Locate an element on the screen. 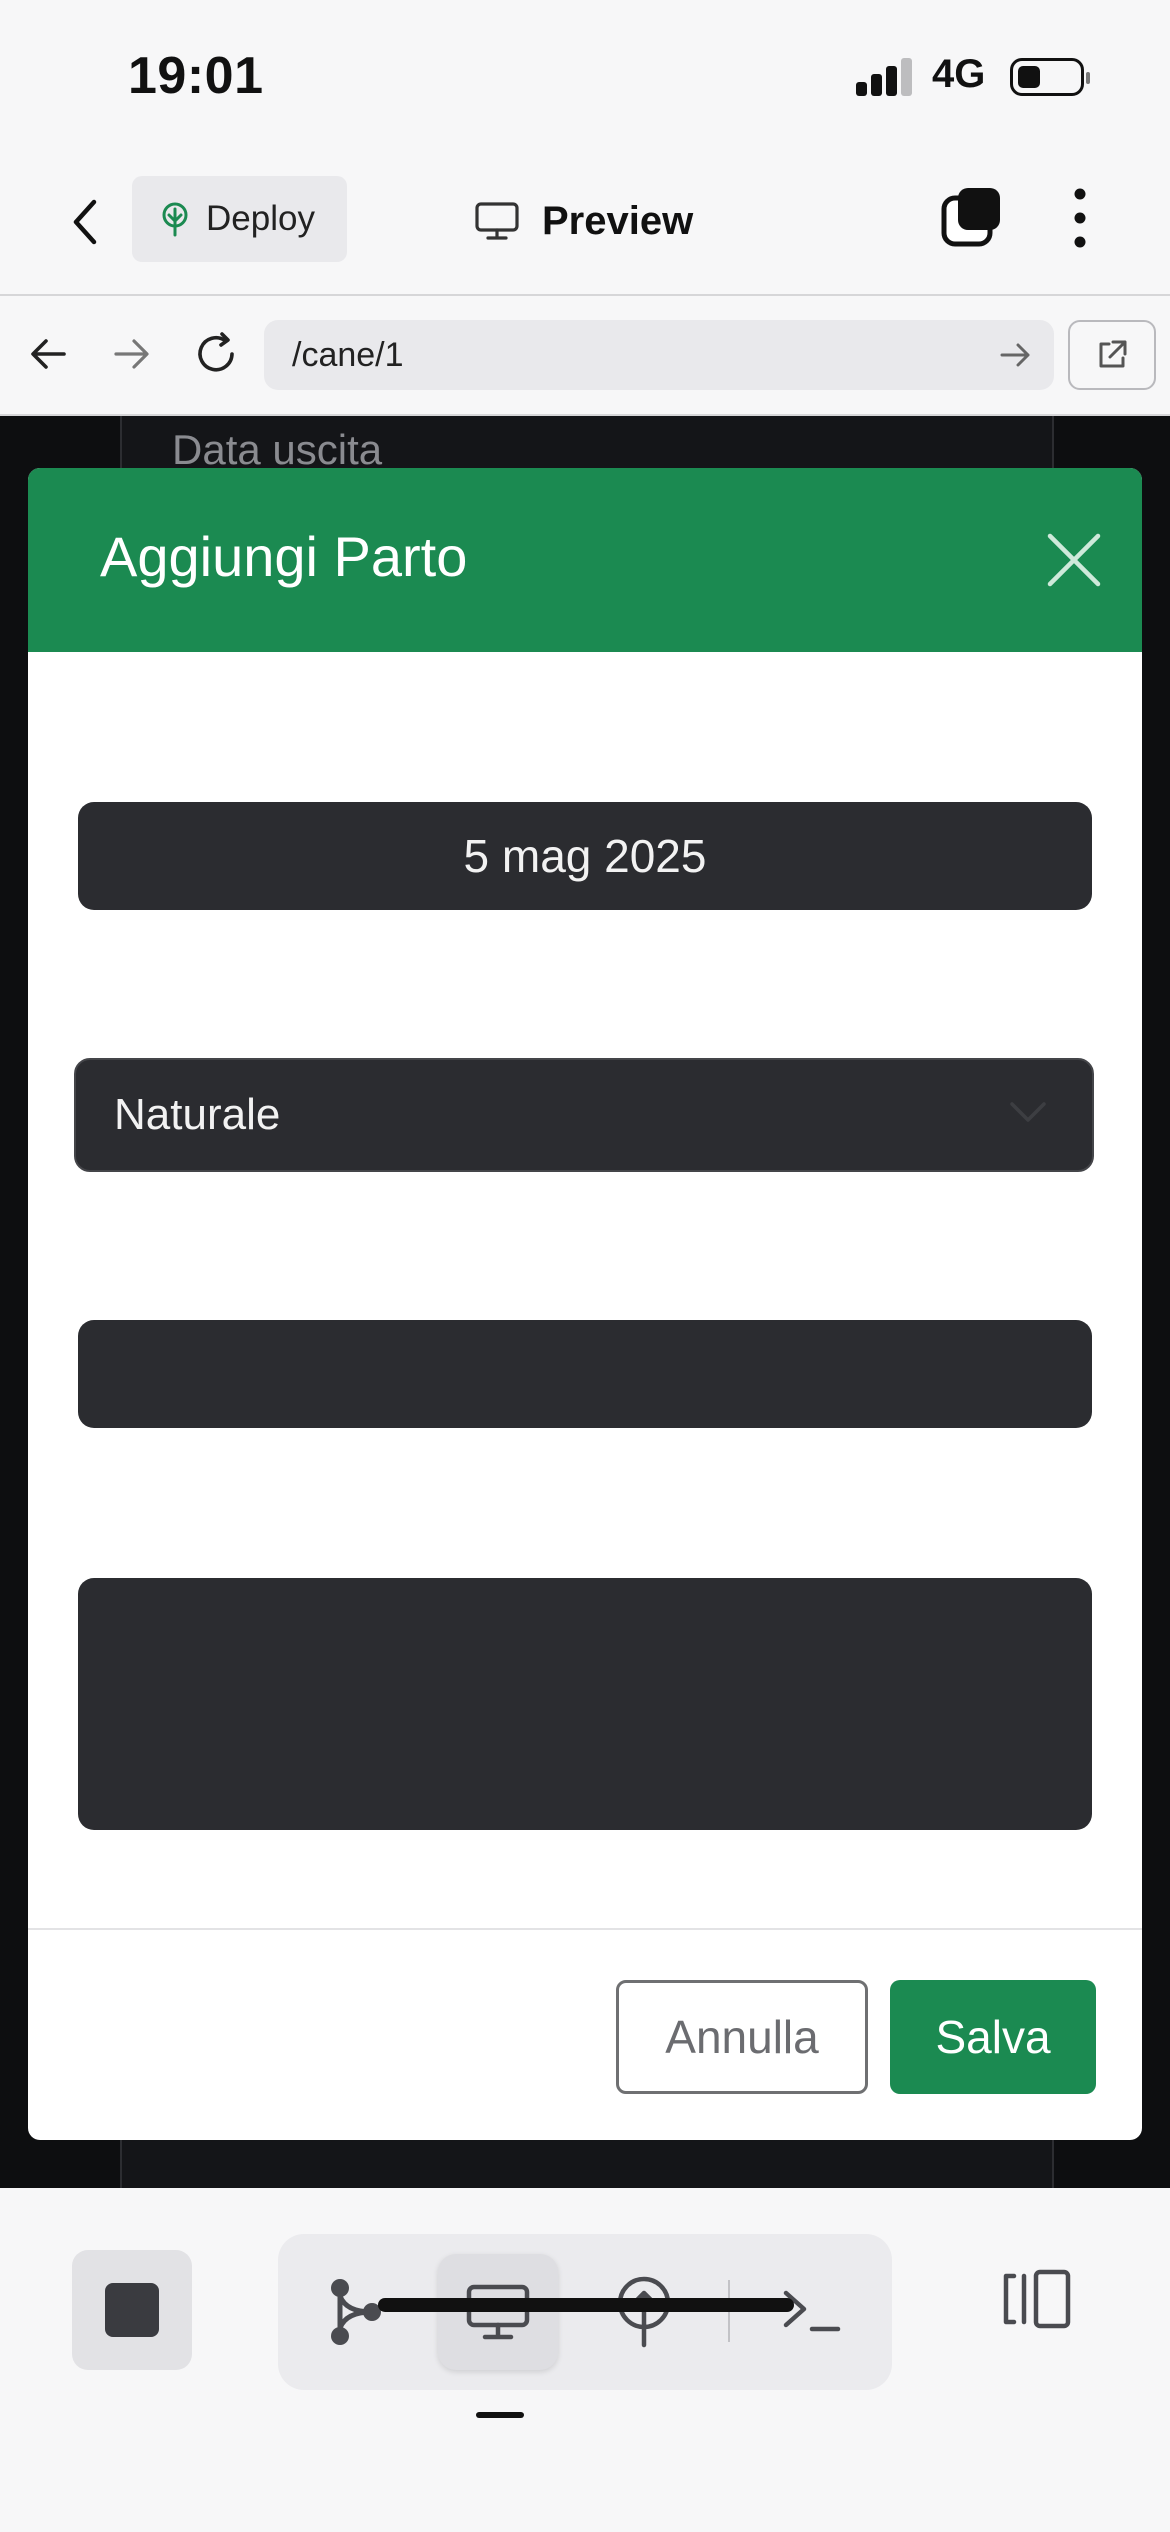  bottom-toolbar is located at coordinates (585, 2361).